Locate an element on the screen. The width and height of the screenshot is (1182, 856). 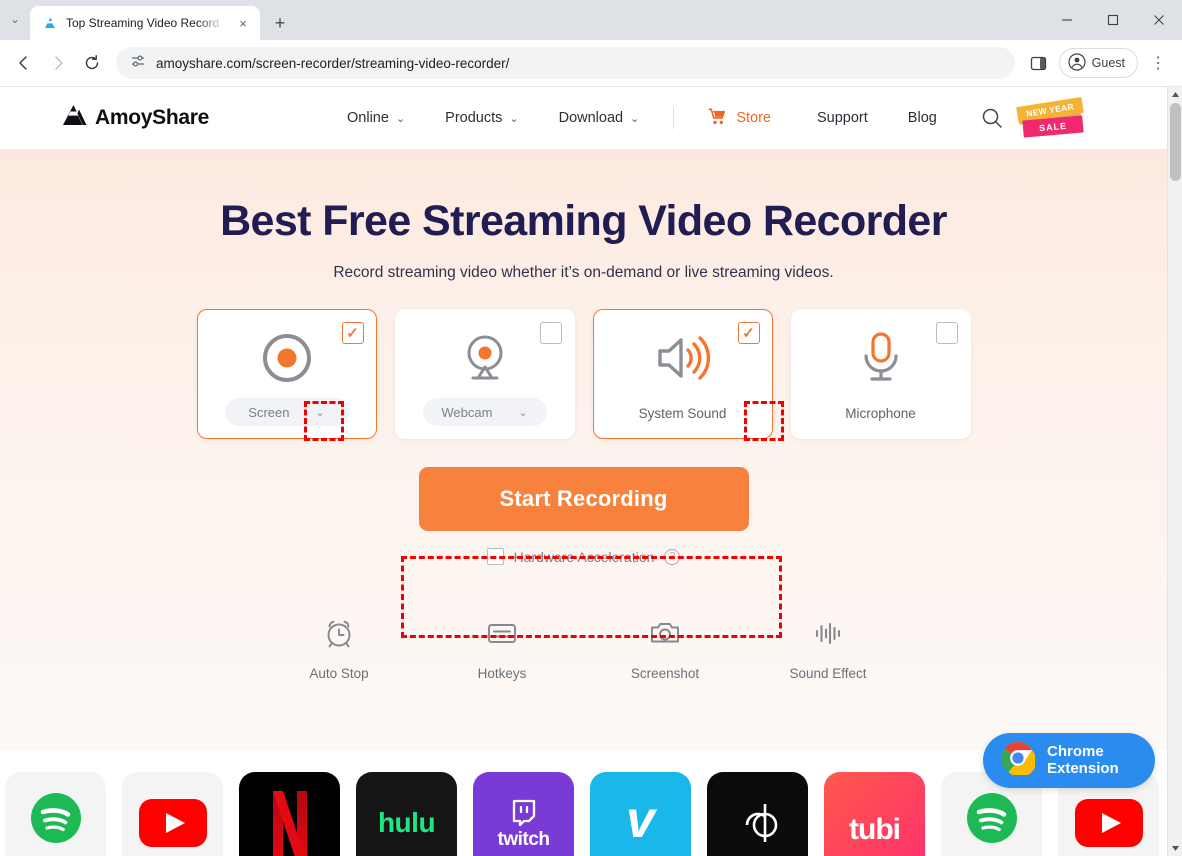
screen-source-dropdown: Screen ⌄ is located at coordinates (286, 412).